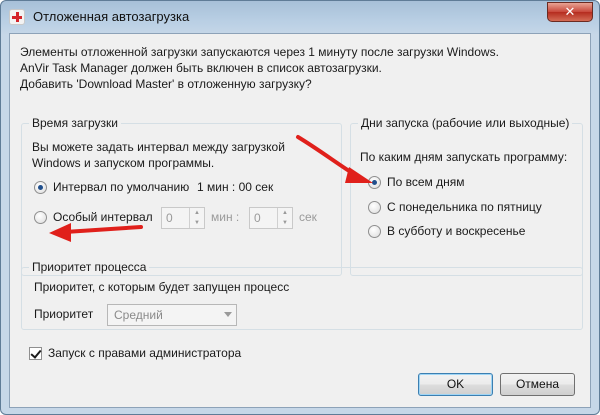  I want to click on load-time-description-line-2: Windows и запуском программы., so click(123, 163).